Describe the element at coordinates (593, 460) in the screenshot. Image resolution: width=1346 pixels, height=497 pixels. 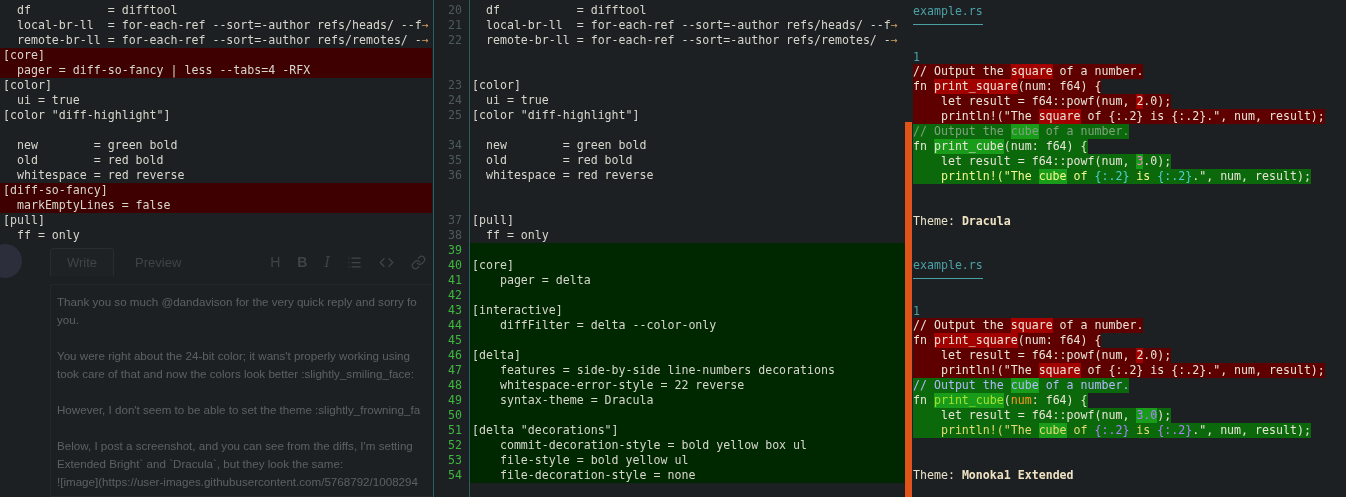
I see `code-line: file-style = bold yellow ul` at that location.